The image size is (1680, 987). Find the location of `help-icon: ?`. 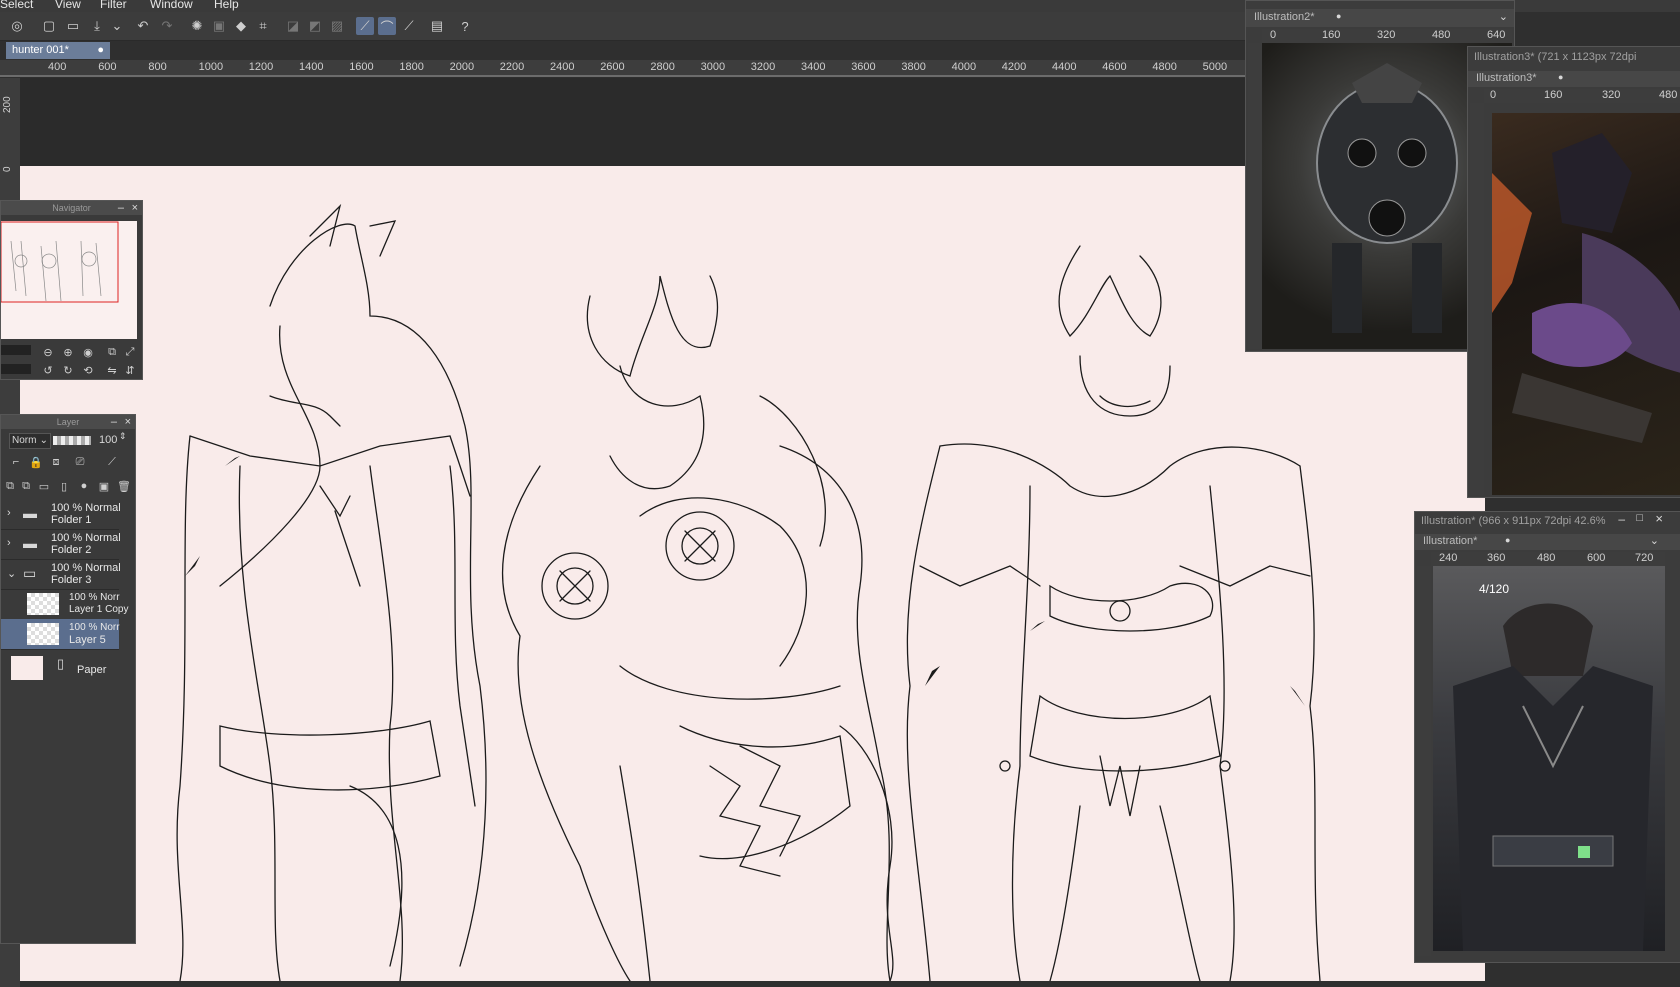

help-icon: ? is located at coordinates (465, 26).